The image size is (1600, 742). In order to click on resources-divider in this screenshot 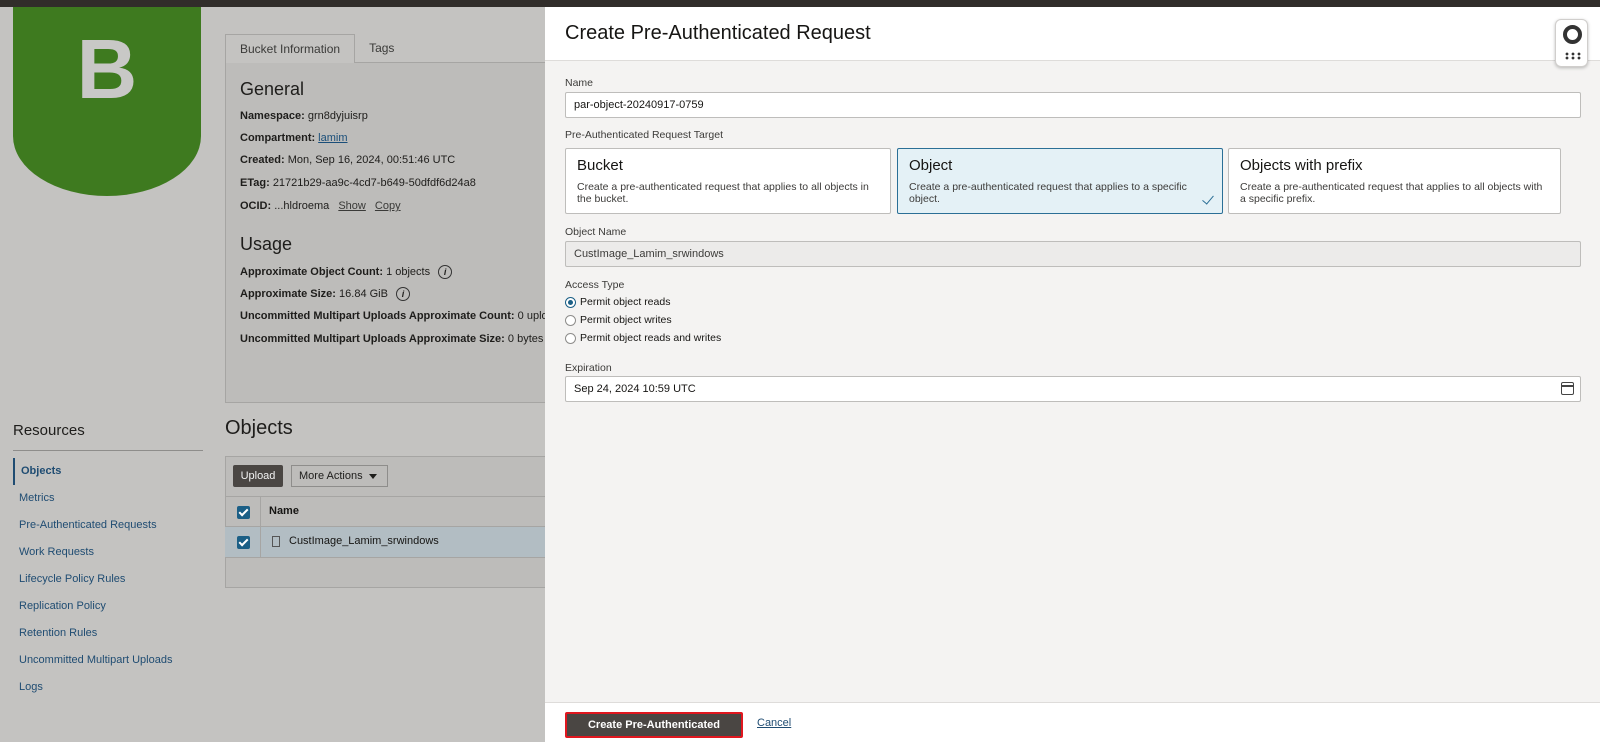, I will do `click(108, 450)`.